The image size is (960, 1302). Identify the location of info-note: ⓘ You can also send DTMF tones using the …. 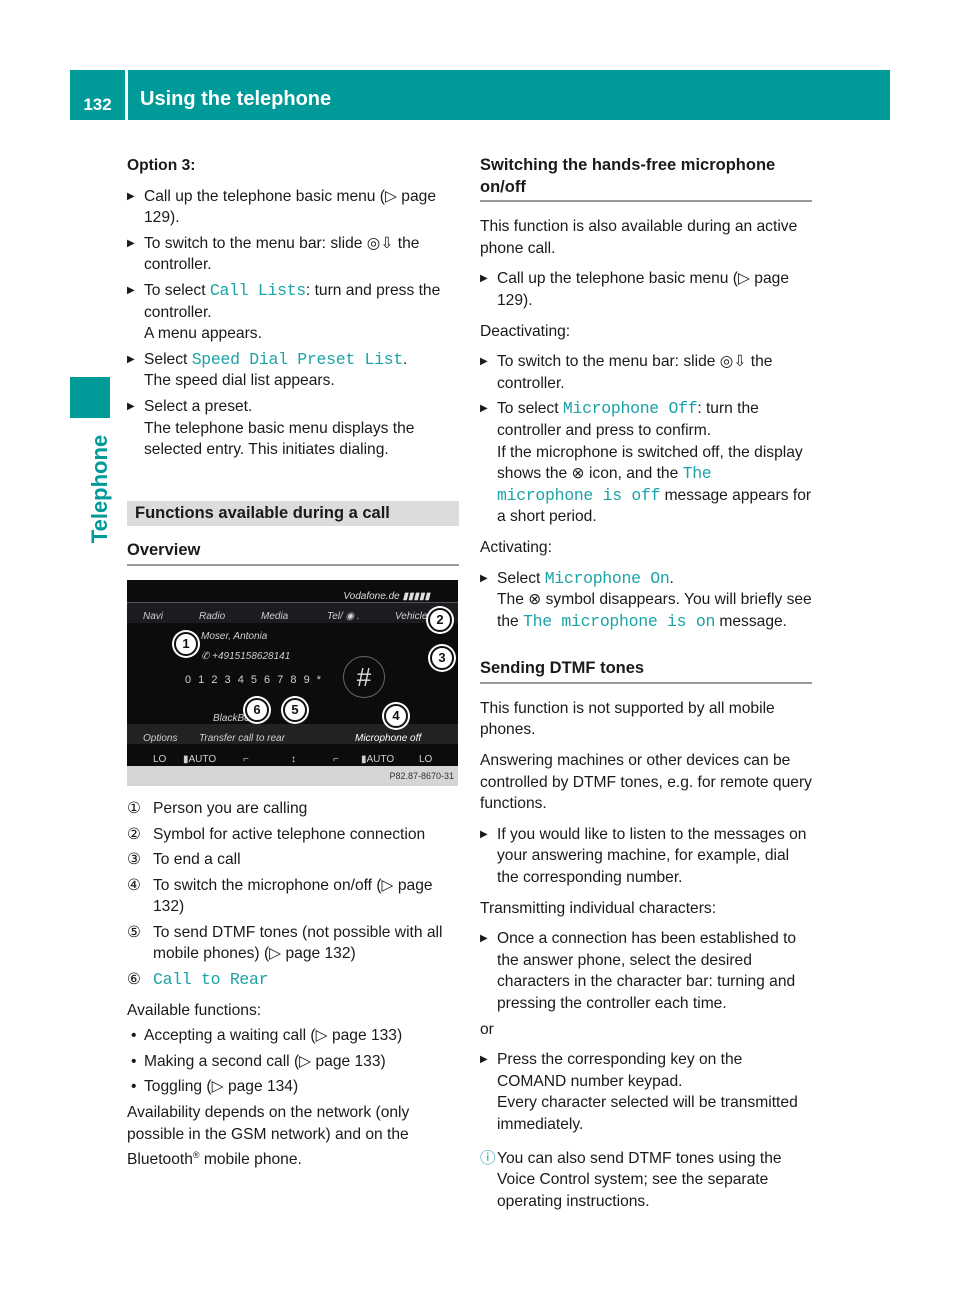
(631, 1179).